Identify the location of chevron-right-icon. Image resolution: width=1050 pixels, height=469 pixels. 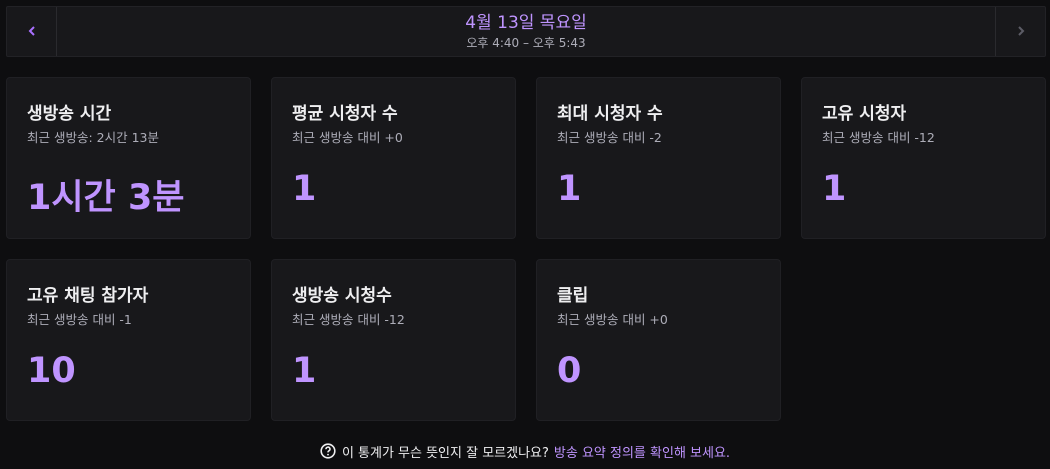
(1021, 31).